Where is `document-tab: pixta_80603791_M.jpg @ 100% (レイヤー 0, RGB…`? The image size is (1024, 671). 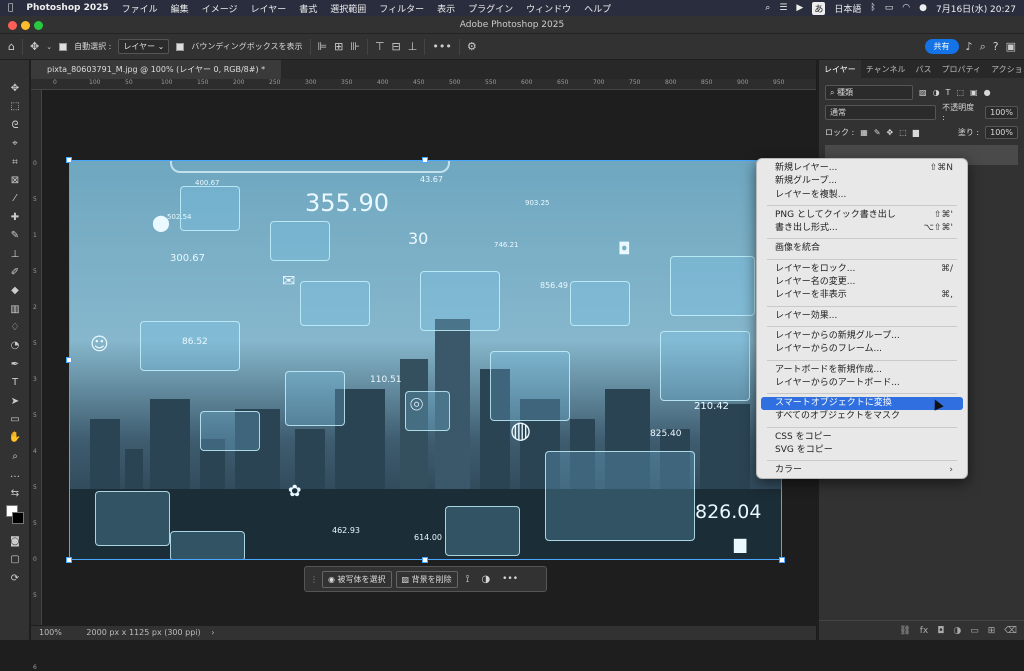
document-tab: pixta_80603791_M.jpg @ 100% (レイヤー 0, RGB… is located at coordinates (156, 69).